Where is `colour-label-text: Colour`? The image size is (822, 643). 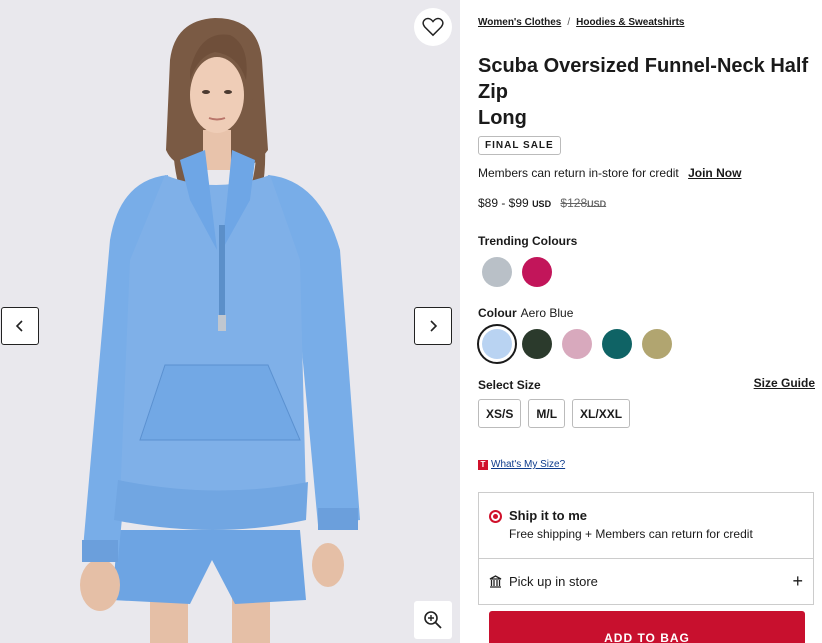
colour-label-text: Colour is located at coordinates (497, 313).